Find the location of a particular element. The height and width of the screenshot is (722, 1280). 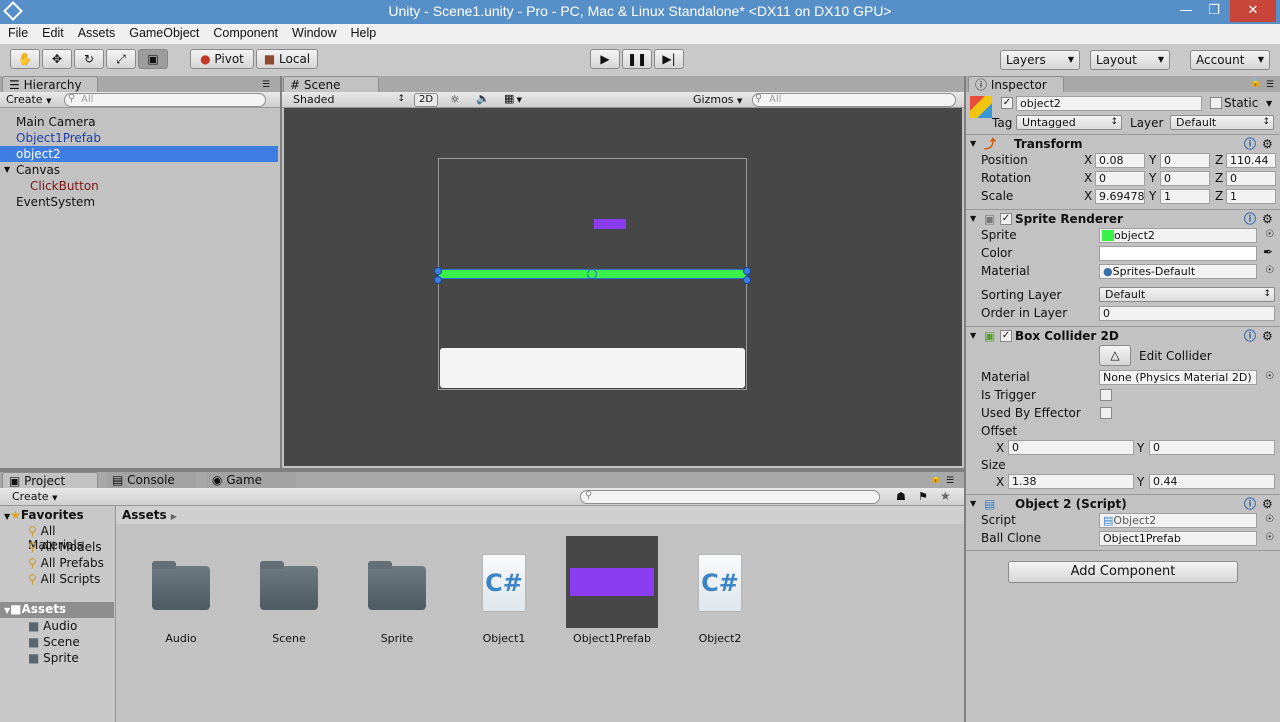

pause-button: ❚❚ is located at coordinates (637, 59).